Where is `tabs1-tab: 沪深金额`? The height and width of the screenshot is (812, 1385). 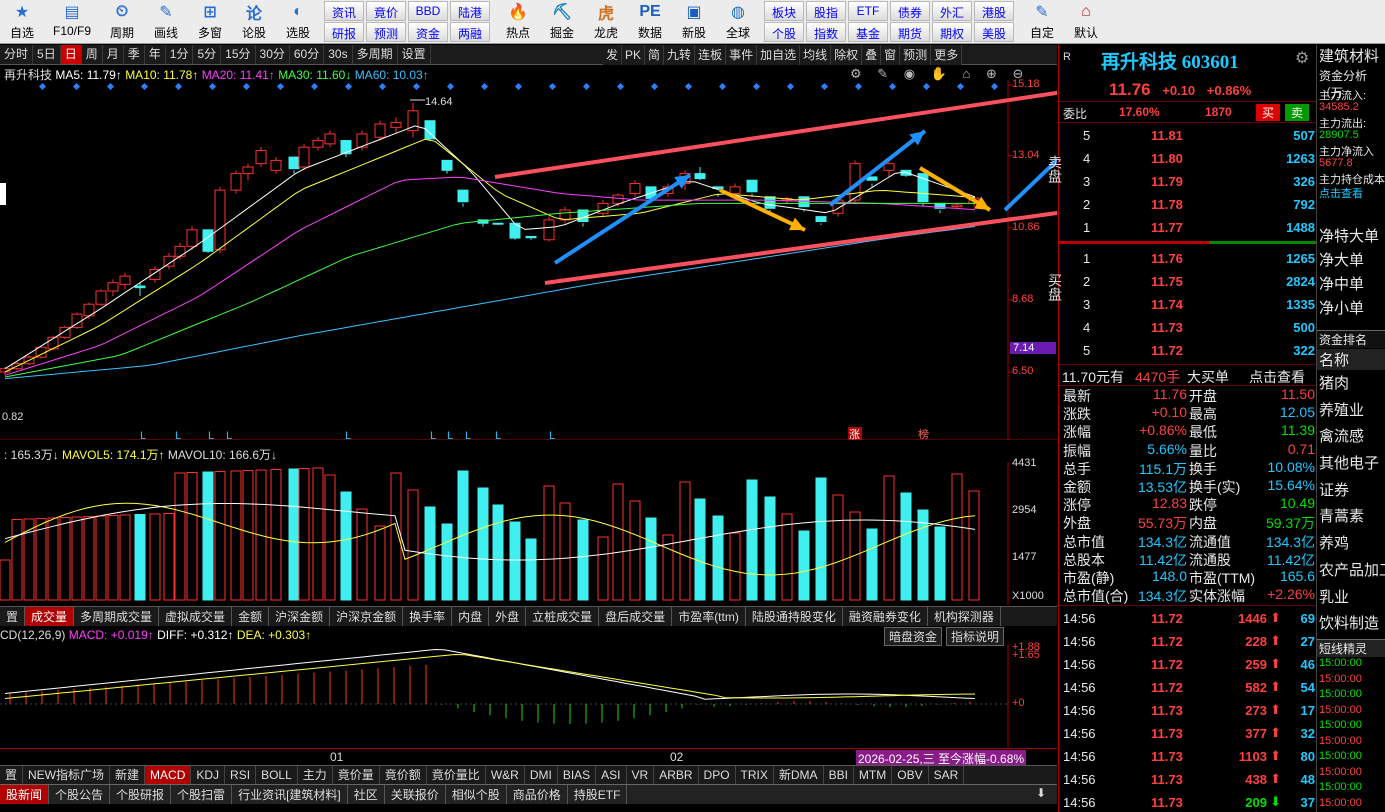 tabs1-tab: 沪深金额 is located at coordinates (300, 616).